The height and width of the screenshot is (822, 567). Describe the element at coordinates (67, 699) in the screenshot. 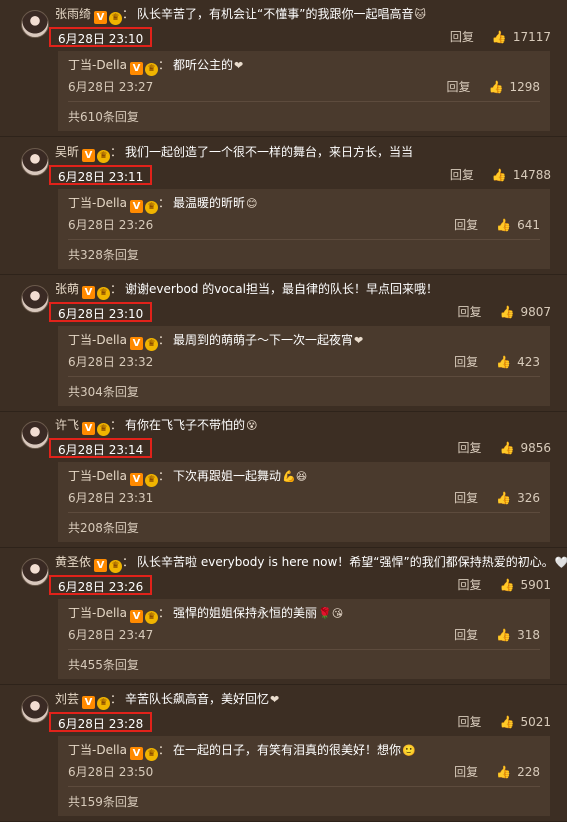

I see `comment-username: 刘芸` at that location.